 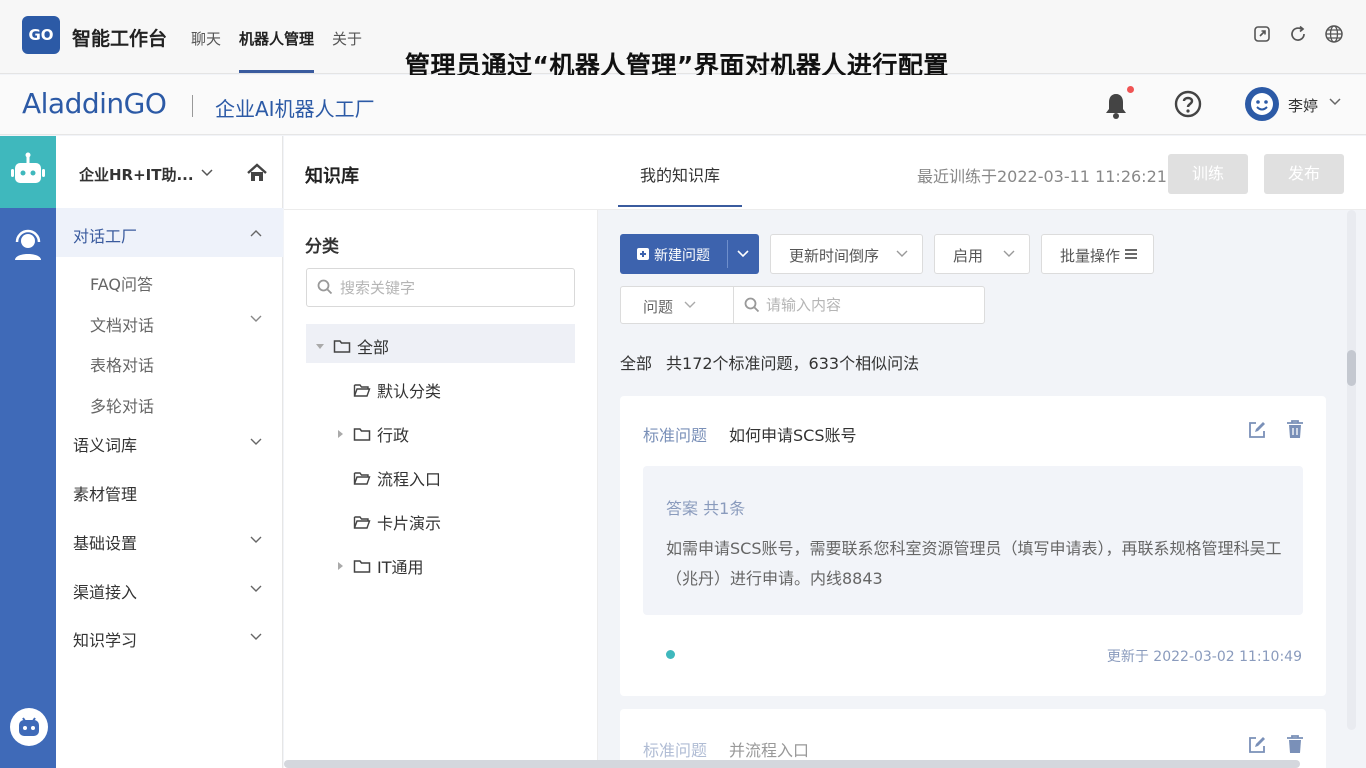 What do you see at coordinates (409, 479) in the screenshot?
I see `tree-label: 流程入口` at bounding box center [409, 479].